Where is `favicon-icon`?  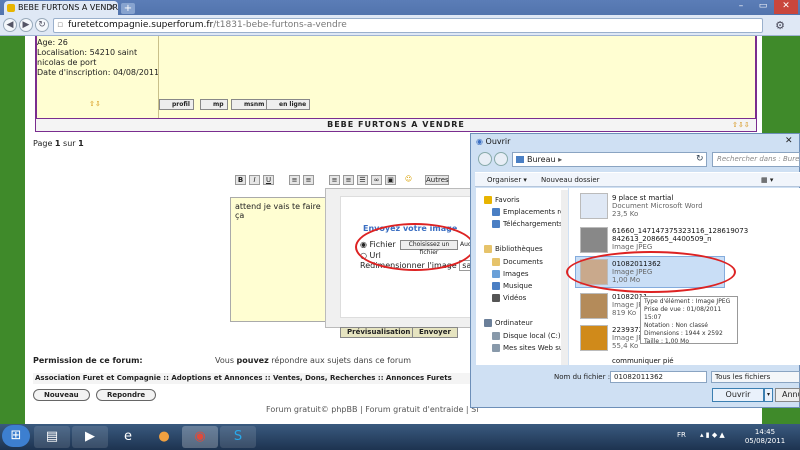 favicon-icon is located at coordinates (11, 8).